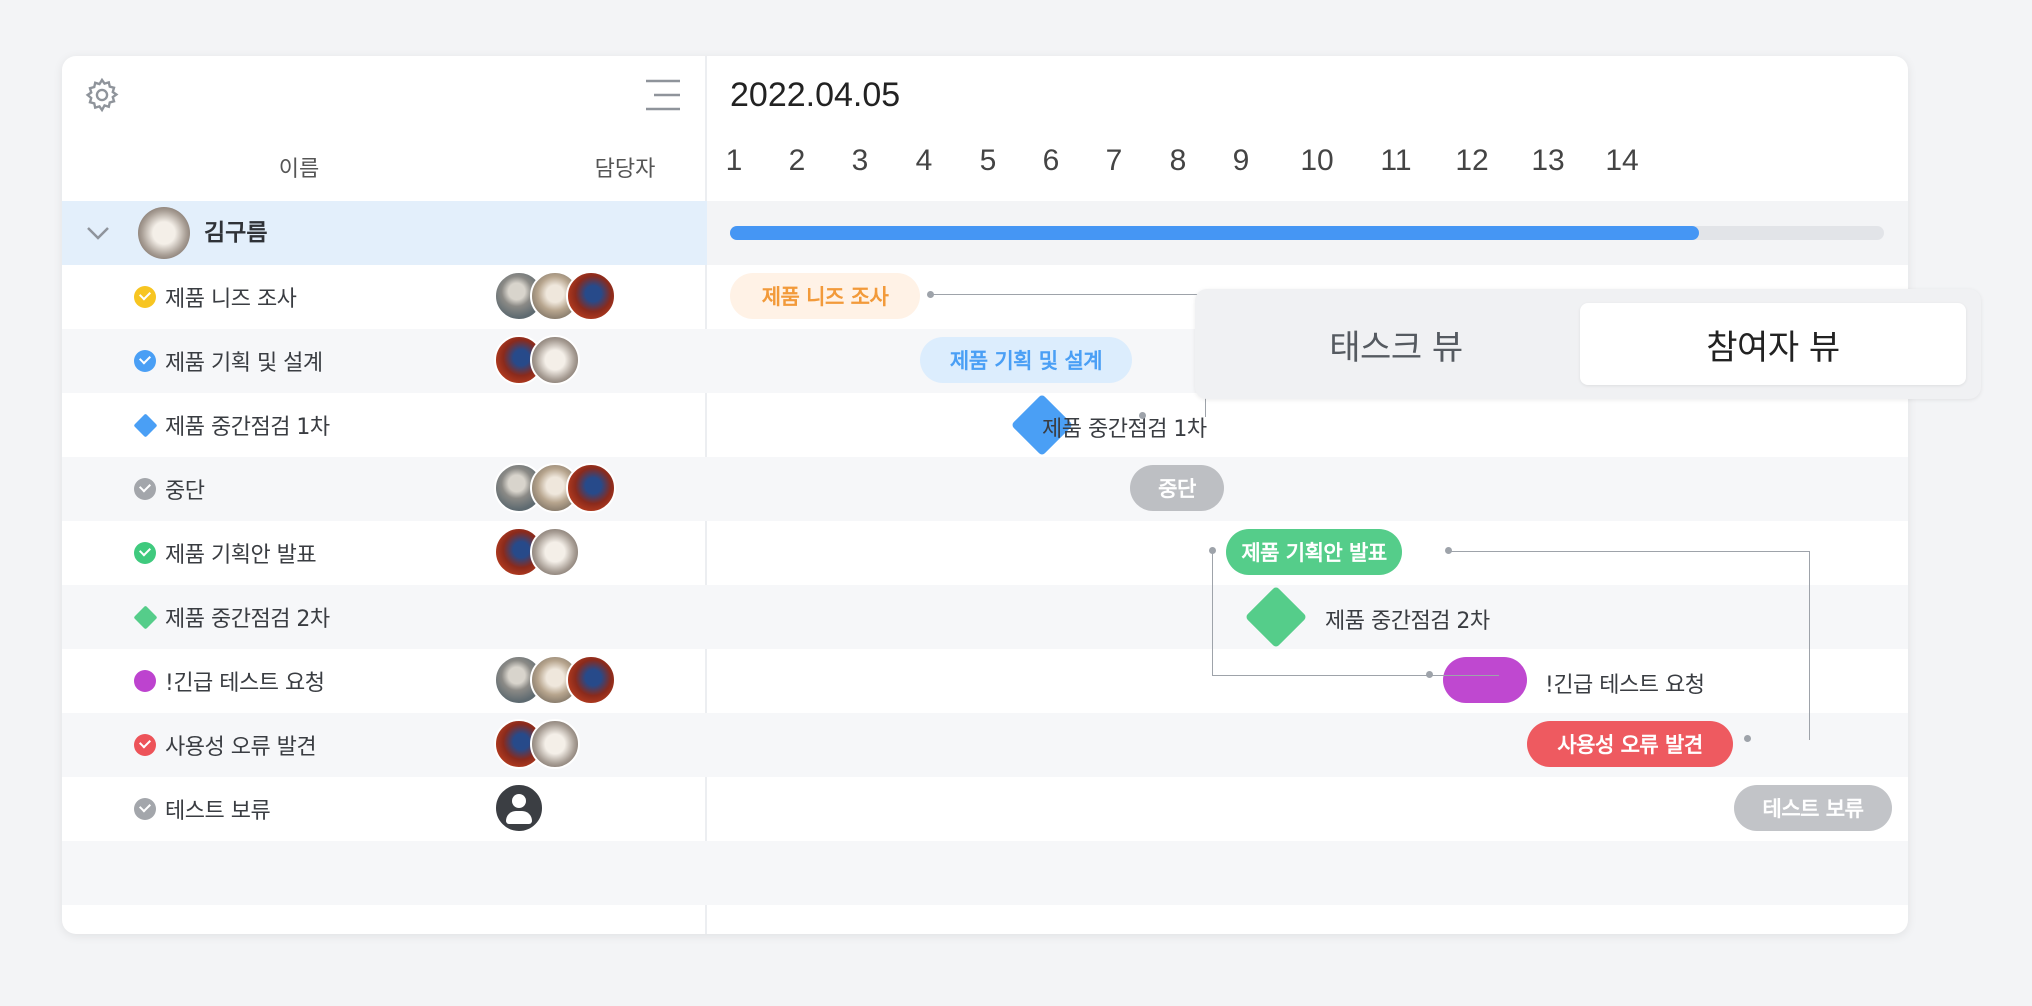 Image resolution: width=2032 pixels, height=1006 pixels. Describe the element at coordinates (1114, 160) in the screenshot. I see `day-label: 7` at that location.